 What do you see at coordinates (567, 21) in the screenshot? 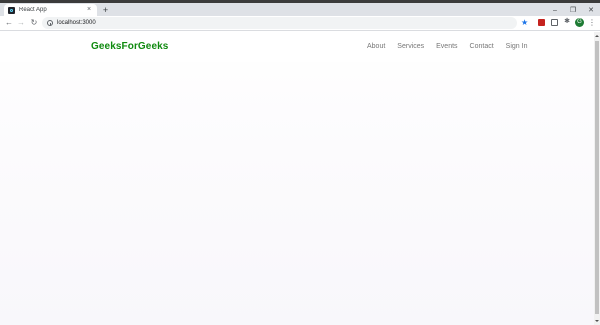
I see `puzzle-extensions-icon: ✱` at bounding box center [567, 21].